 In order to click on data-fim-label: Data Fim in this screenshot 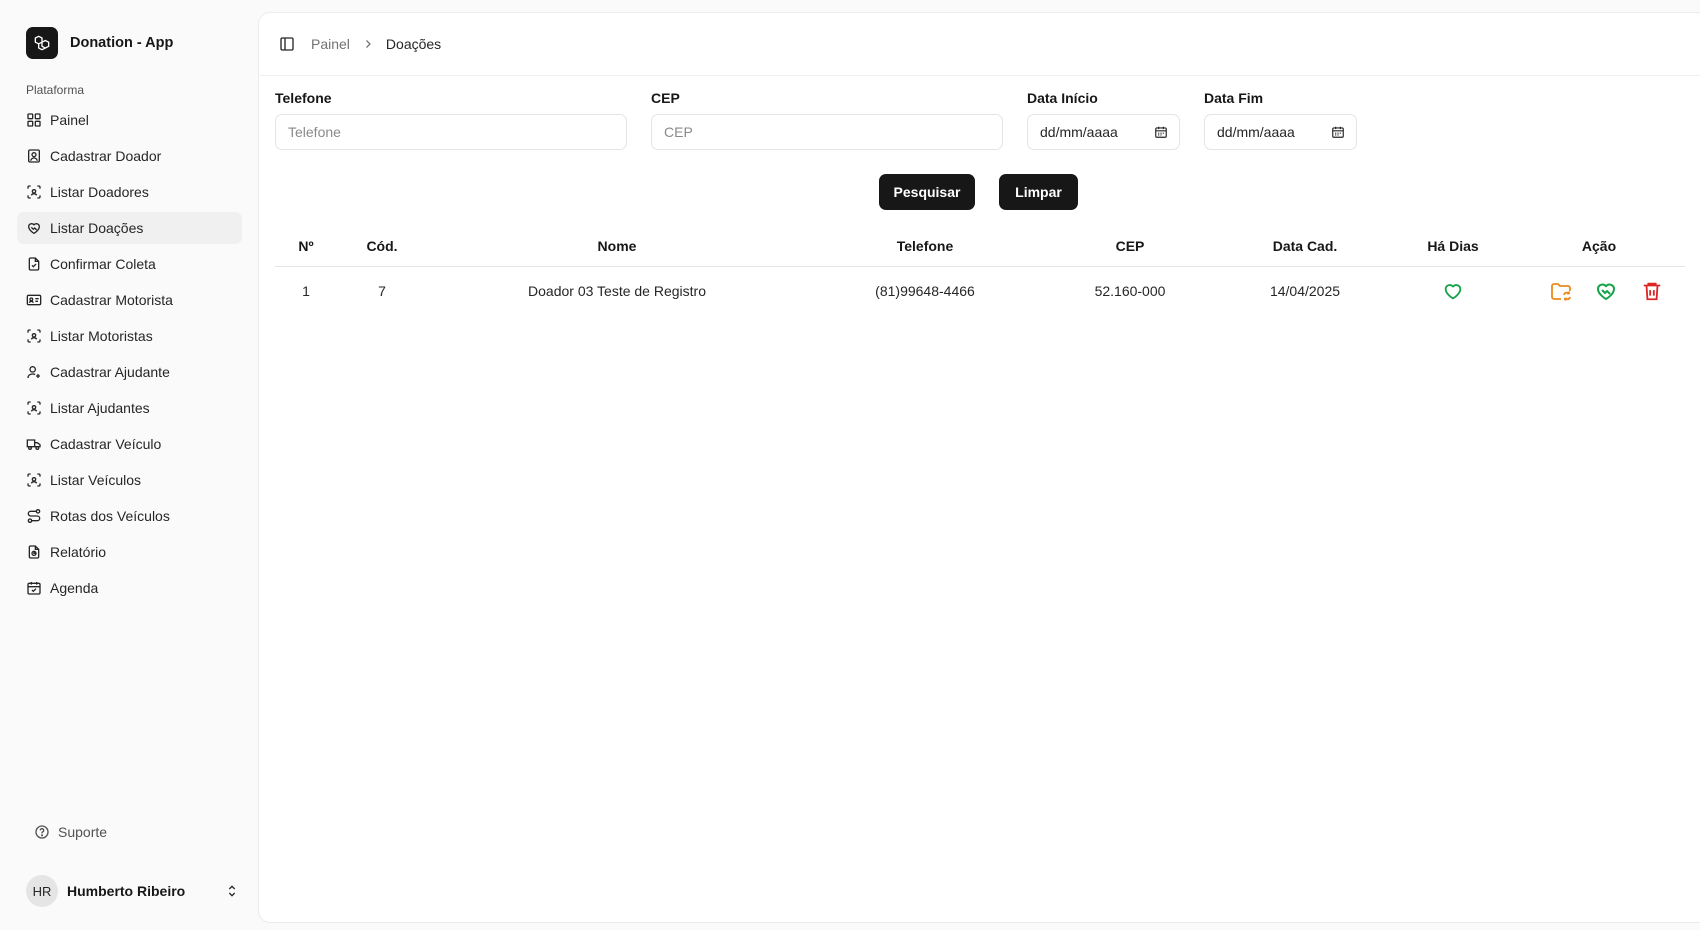, I will do `click(1234, 98)`.